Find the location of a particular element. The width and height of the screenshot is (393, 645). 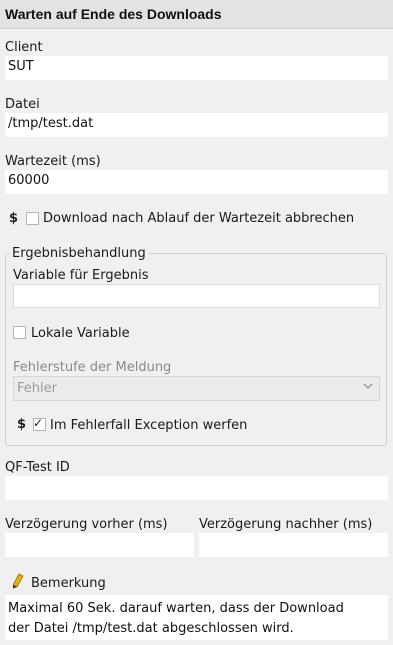

exception-checkbox-label: Im Fehlerfall Exception werfen is located at coordinates (148, 425).